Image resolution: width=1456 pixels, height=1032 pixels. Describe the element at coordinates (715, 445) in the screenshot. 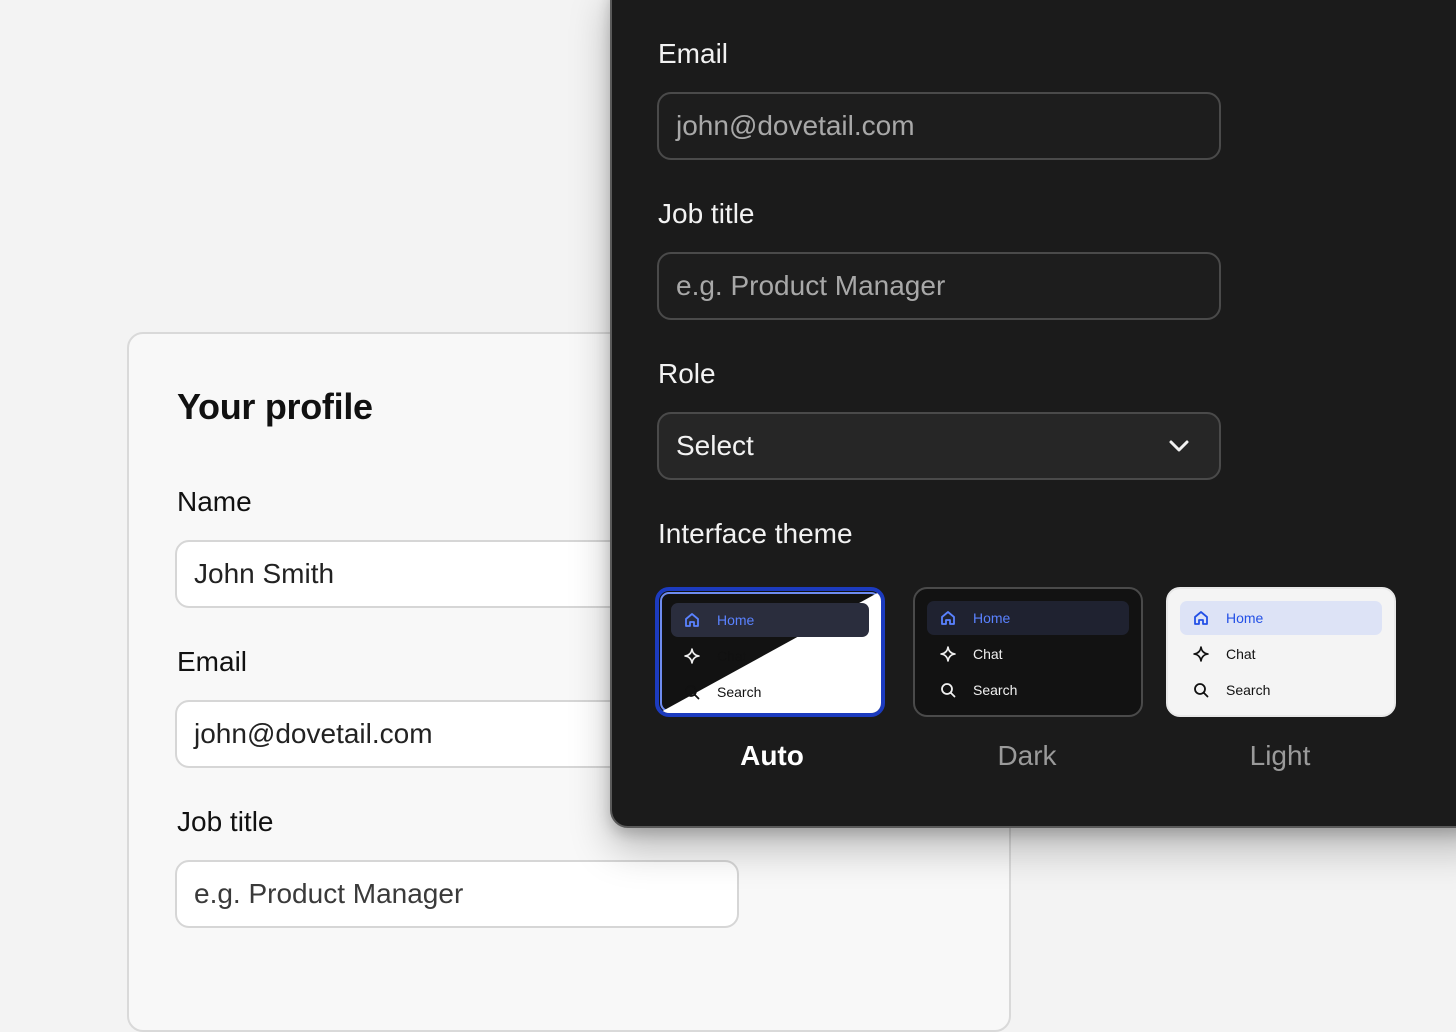

I see `role-select-value: Select` at that location.